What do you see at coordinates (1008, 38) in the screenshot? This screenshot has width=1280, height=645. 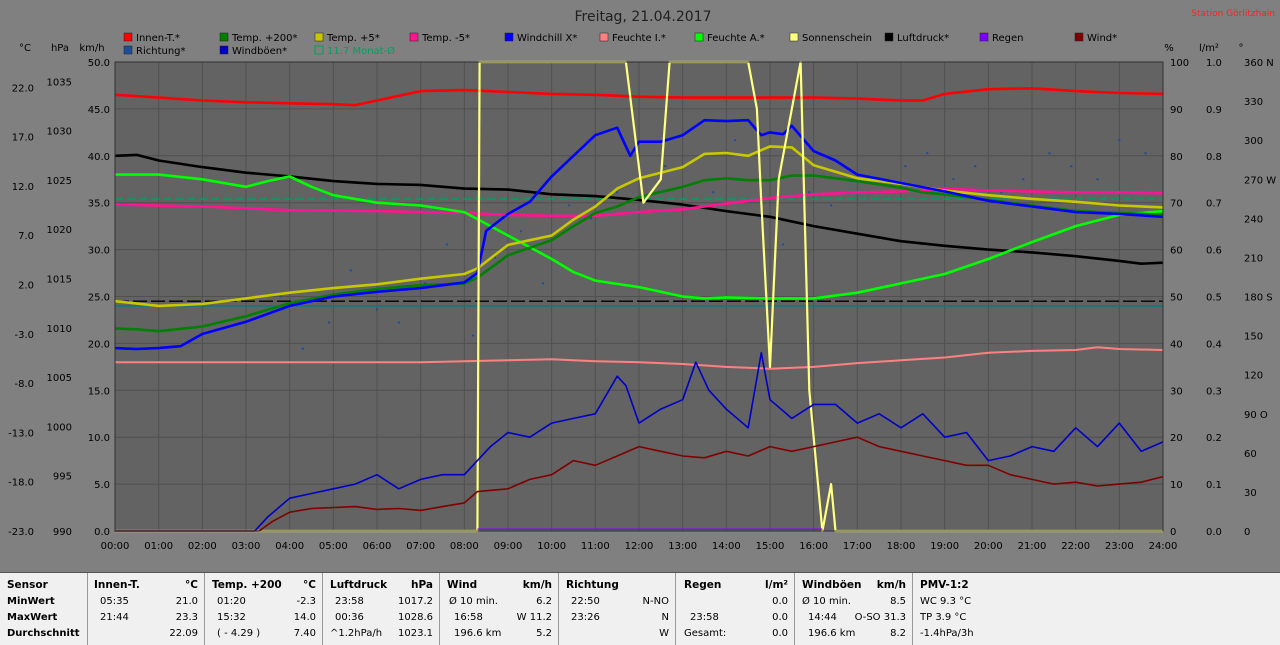 I see `legend-label: Regen` at bounding box center [1008, 38].